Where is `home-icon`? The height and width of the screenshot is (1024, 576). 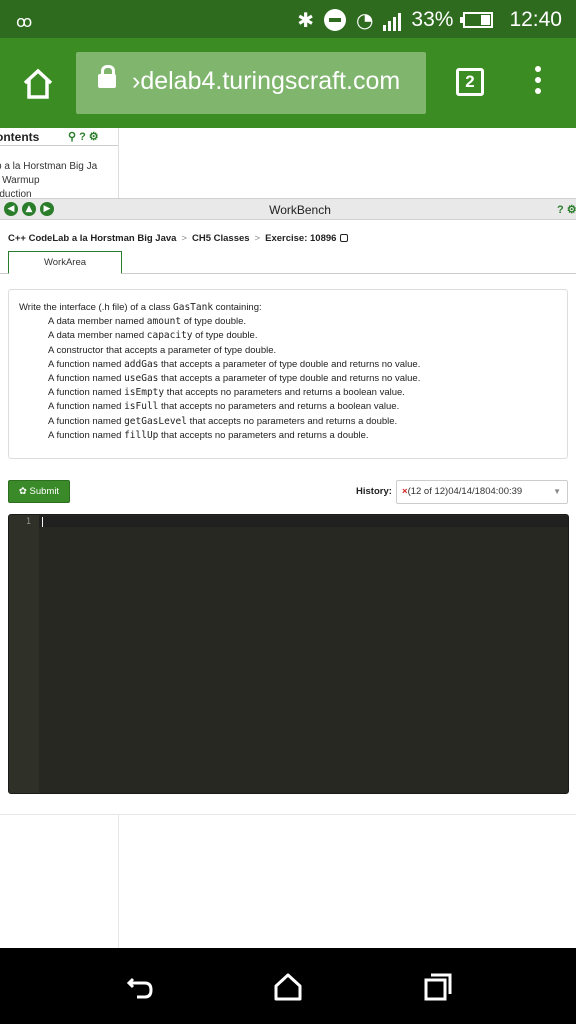
home-icon is located at coordinates (38, 84).